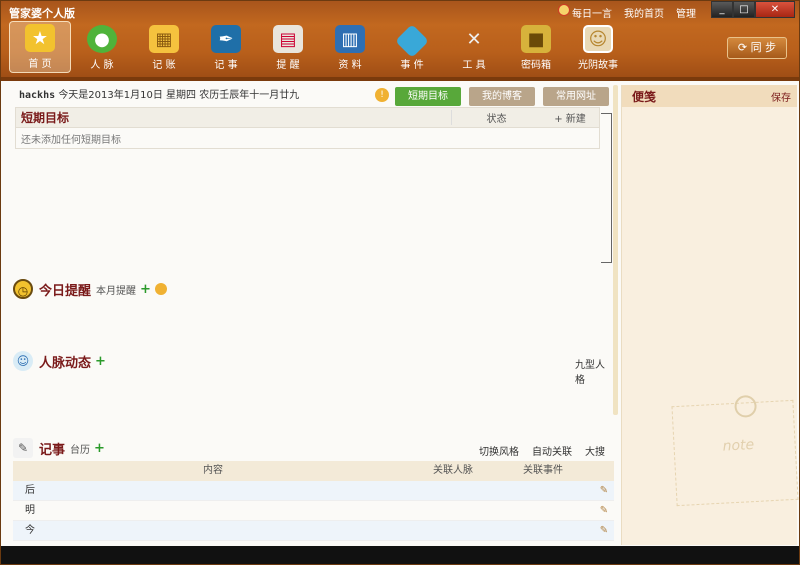 This screenshot has height=565, width=800. What do you see at coordinates (313, 511) in the screenshot?
I see `table-row: 明 ✎` at bounding box center [313, 511].